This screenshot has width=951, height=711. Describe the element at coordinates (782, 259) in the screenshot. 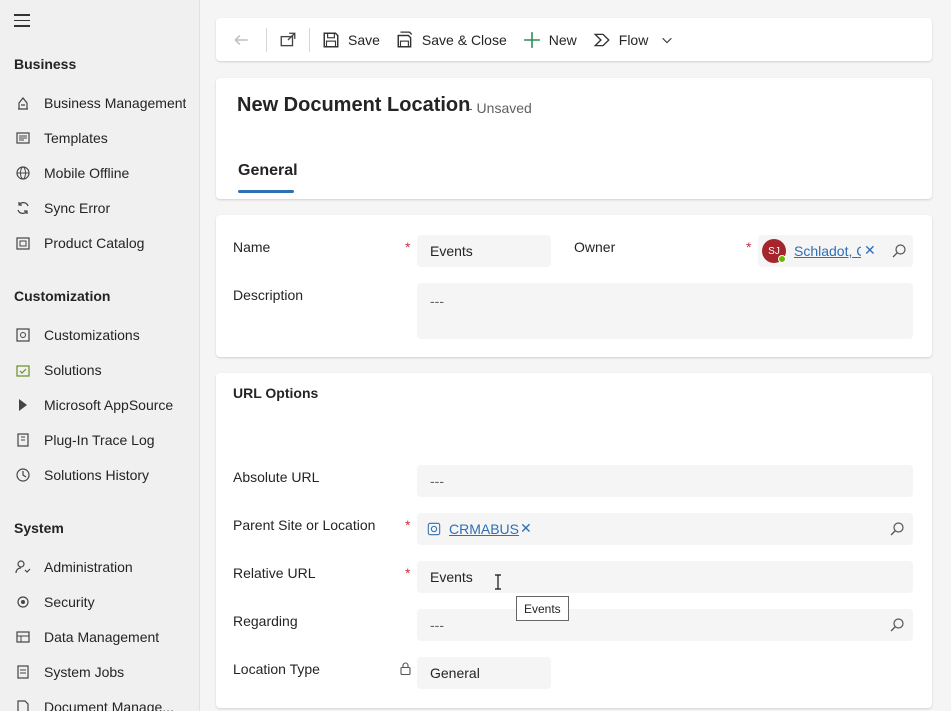

I see `presence-indicator` at that location.